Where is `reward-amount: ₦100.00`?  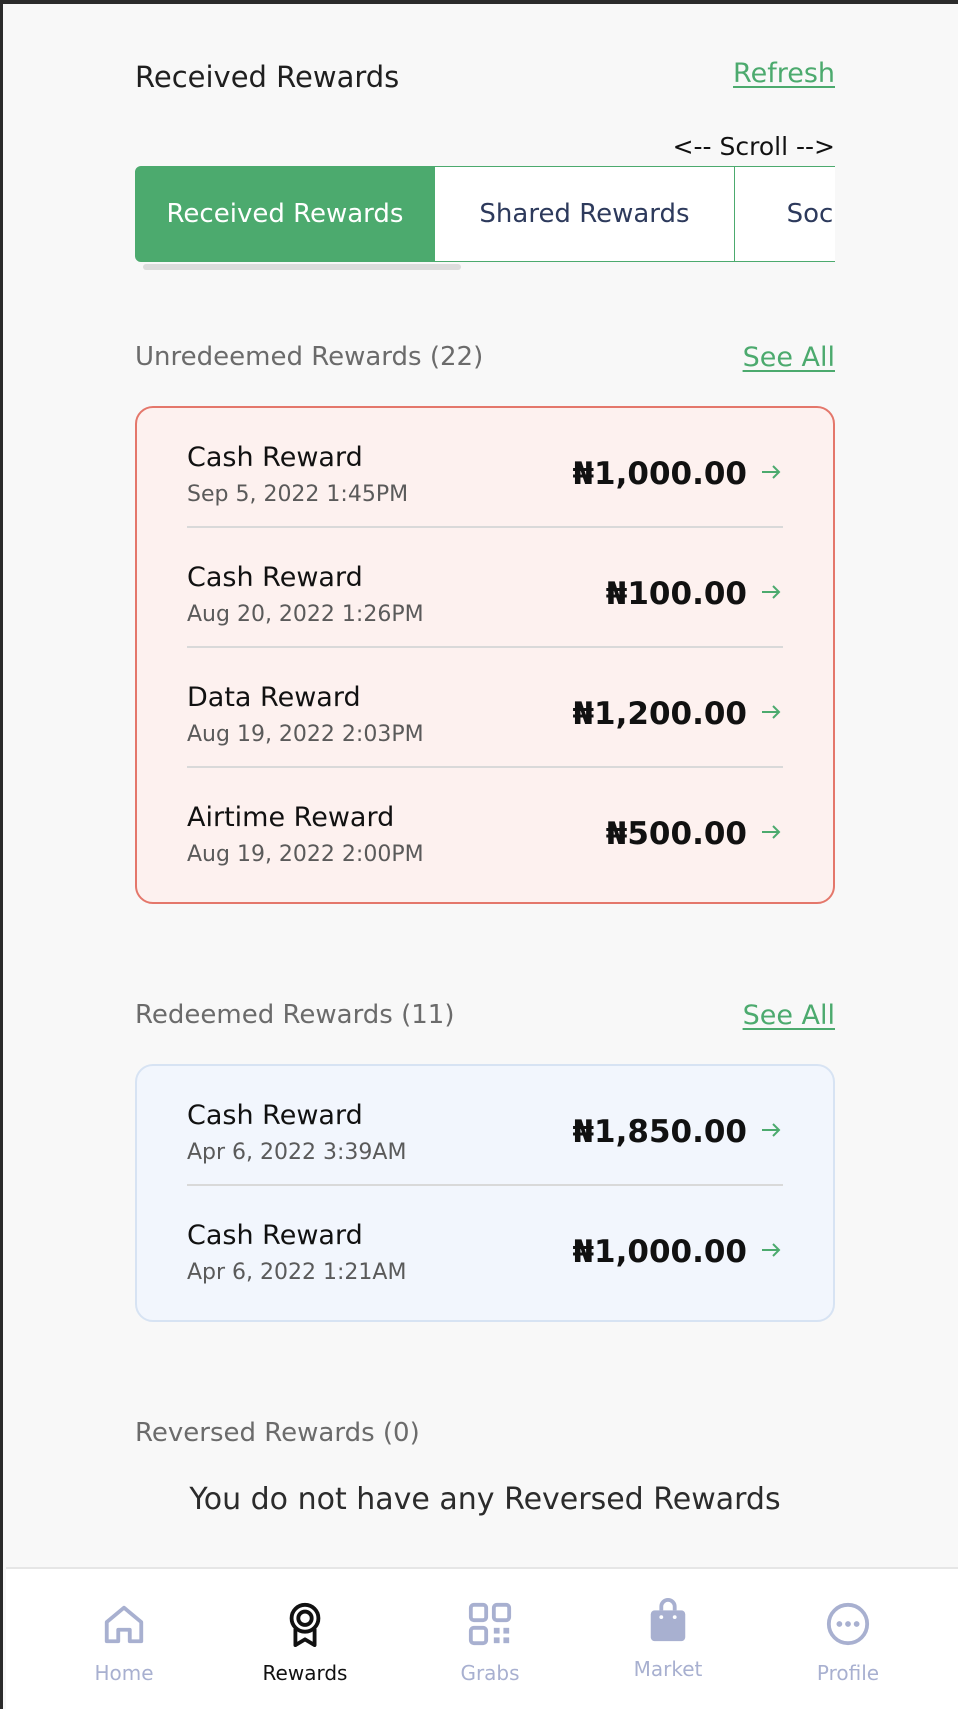 reward-amount: ₦100.00 is located at coordinates (676, 594).